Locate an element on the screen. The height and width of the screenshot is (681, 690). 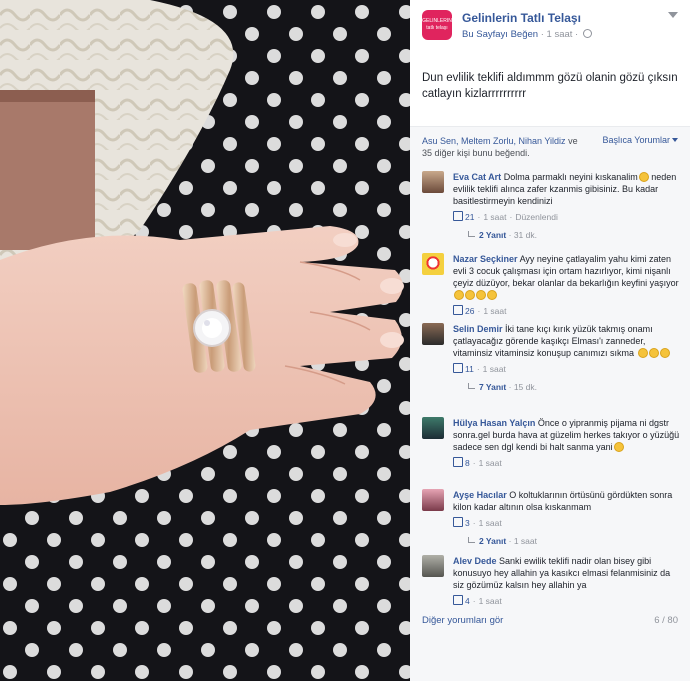
comment-meta: 8 · 1 saat is located at coordinates (566, 462).